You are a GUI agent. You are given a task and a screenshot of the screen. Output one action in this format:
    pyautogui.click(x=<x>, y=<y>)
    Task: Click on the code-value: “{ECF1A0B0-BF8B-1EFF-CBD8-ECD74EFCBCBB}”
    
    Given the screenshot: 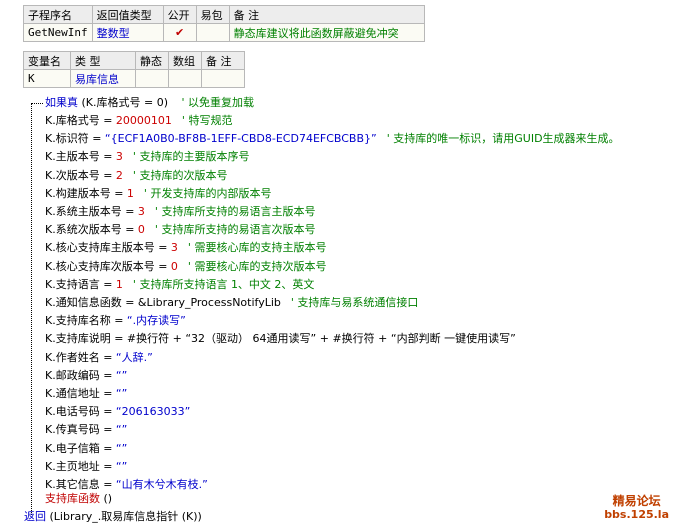 What is the action you would take?
    pyautogui.click(x=240, y=139)
    